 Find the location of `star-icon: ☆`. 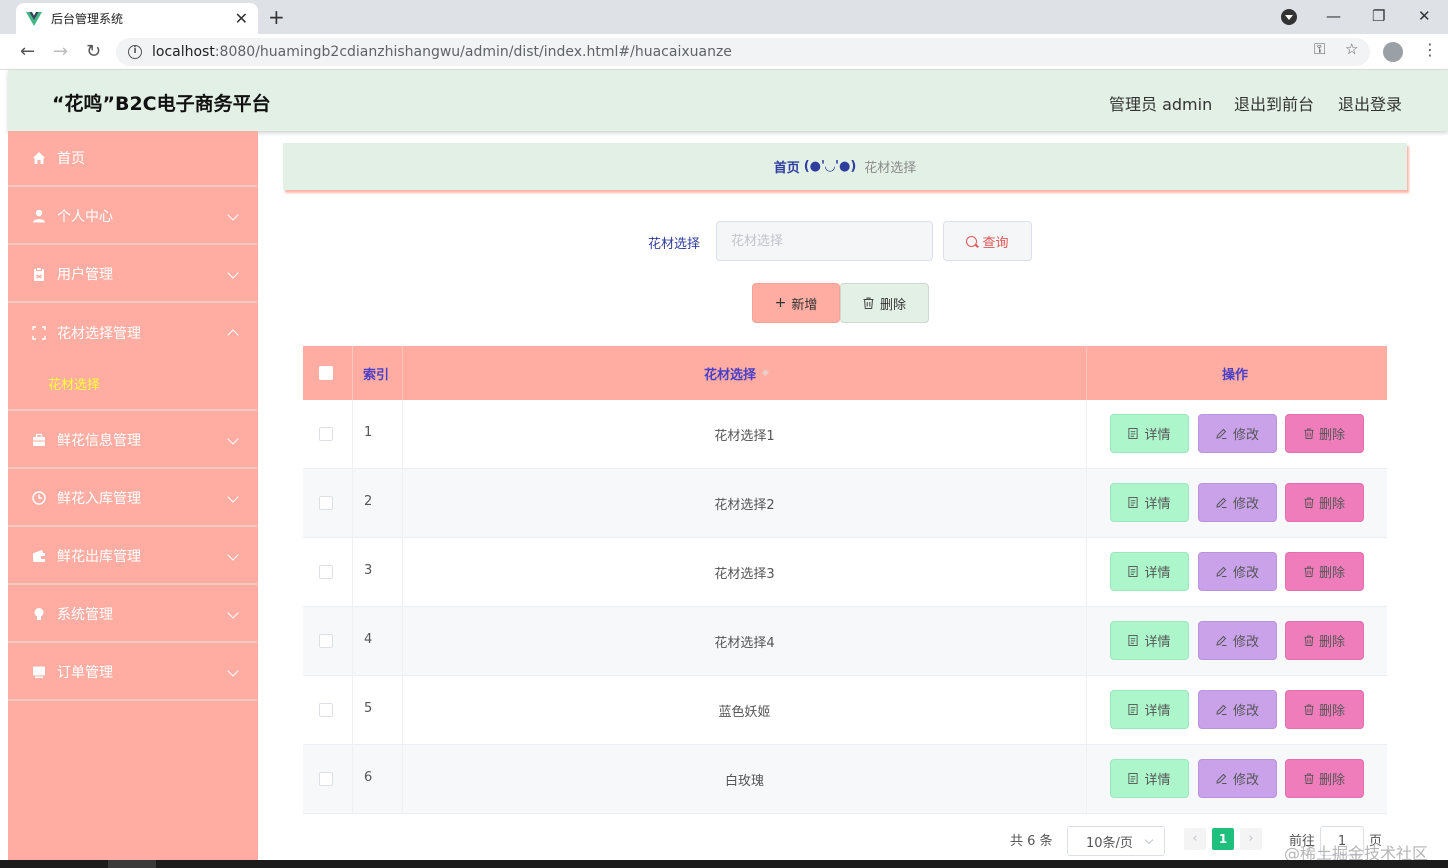

star-icon: ☆ is located at coordinates (1351, 49).